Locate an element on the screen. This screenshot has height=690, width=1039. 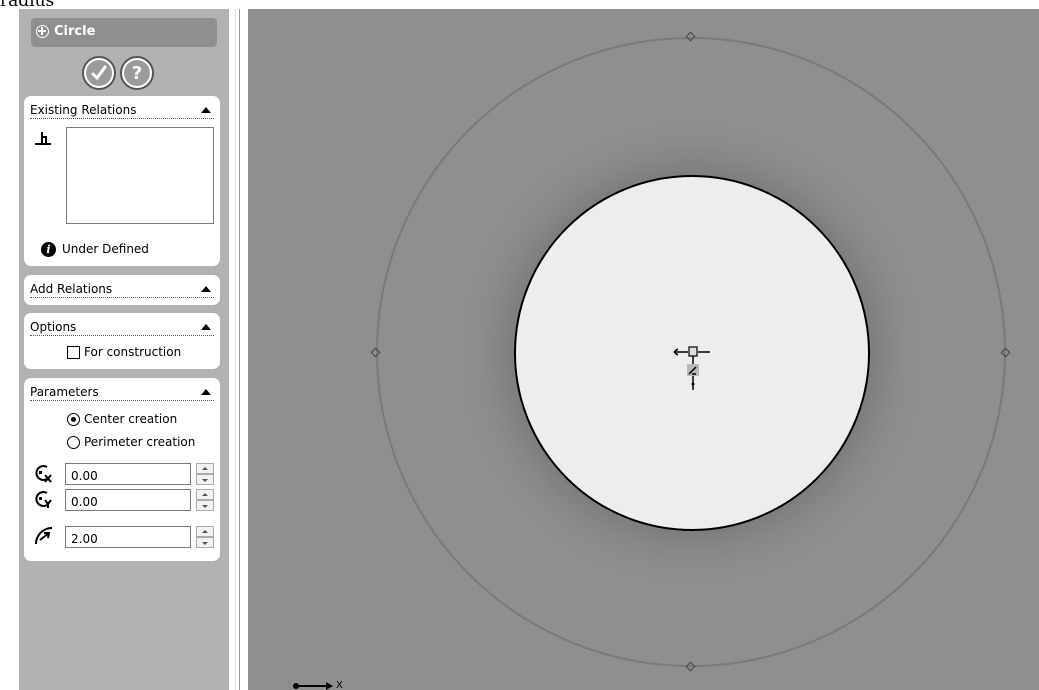
parameters-header: Parameters is located at coordinates (122, 393).